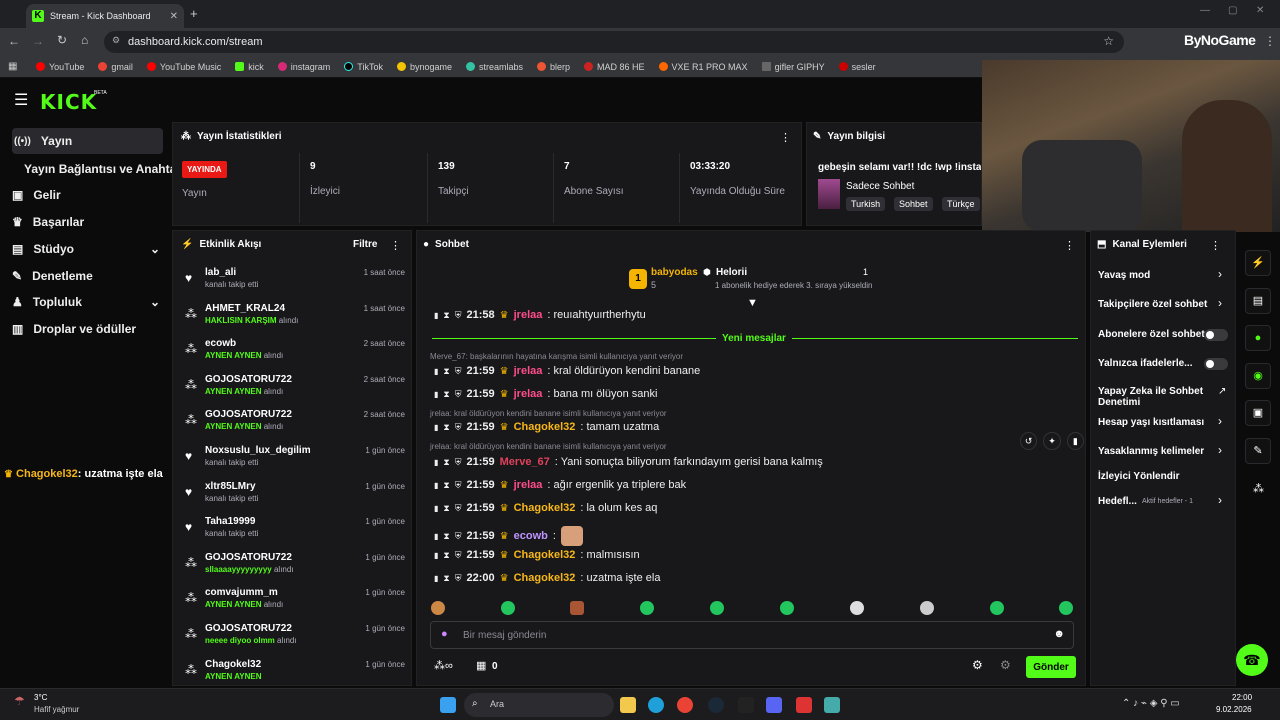 The height and width of the screenshot is (720, 1280). I want to click on message-username: ecowb, so click(531, 536).